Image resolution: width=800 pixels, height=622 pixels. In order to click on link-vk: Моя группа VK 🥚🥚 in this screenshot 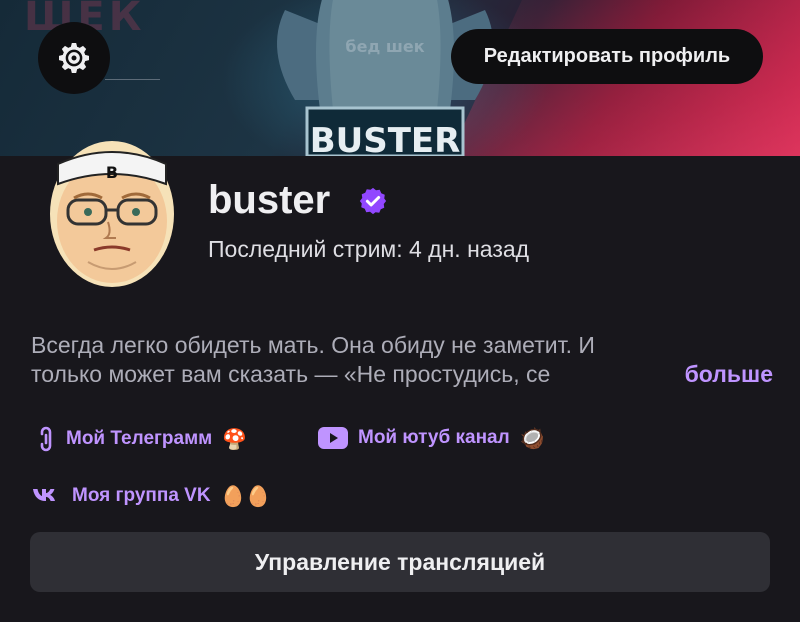, I will do `click(151, 496)`.